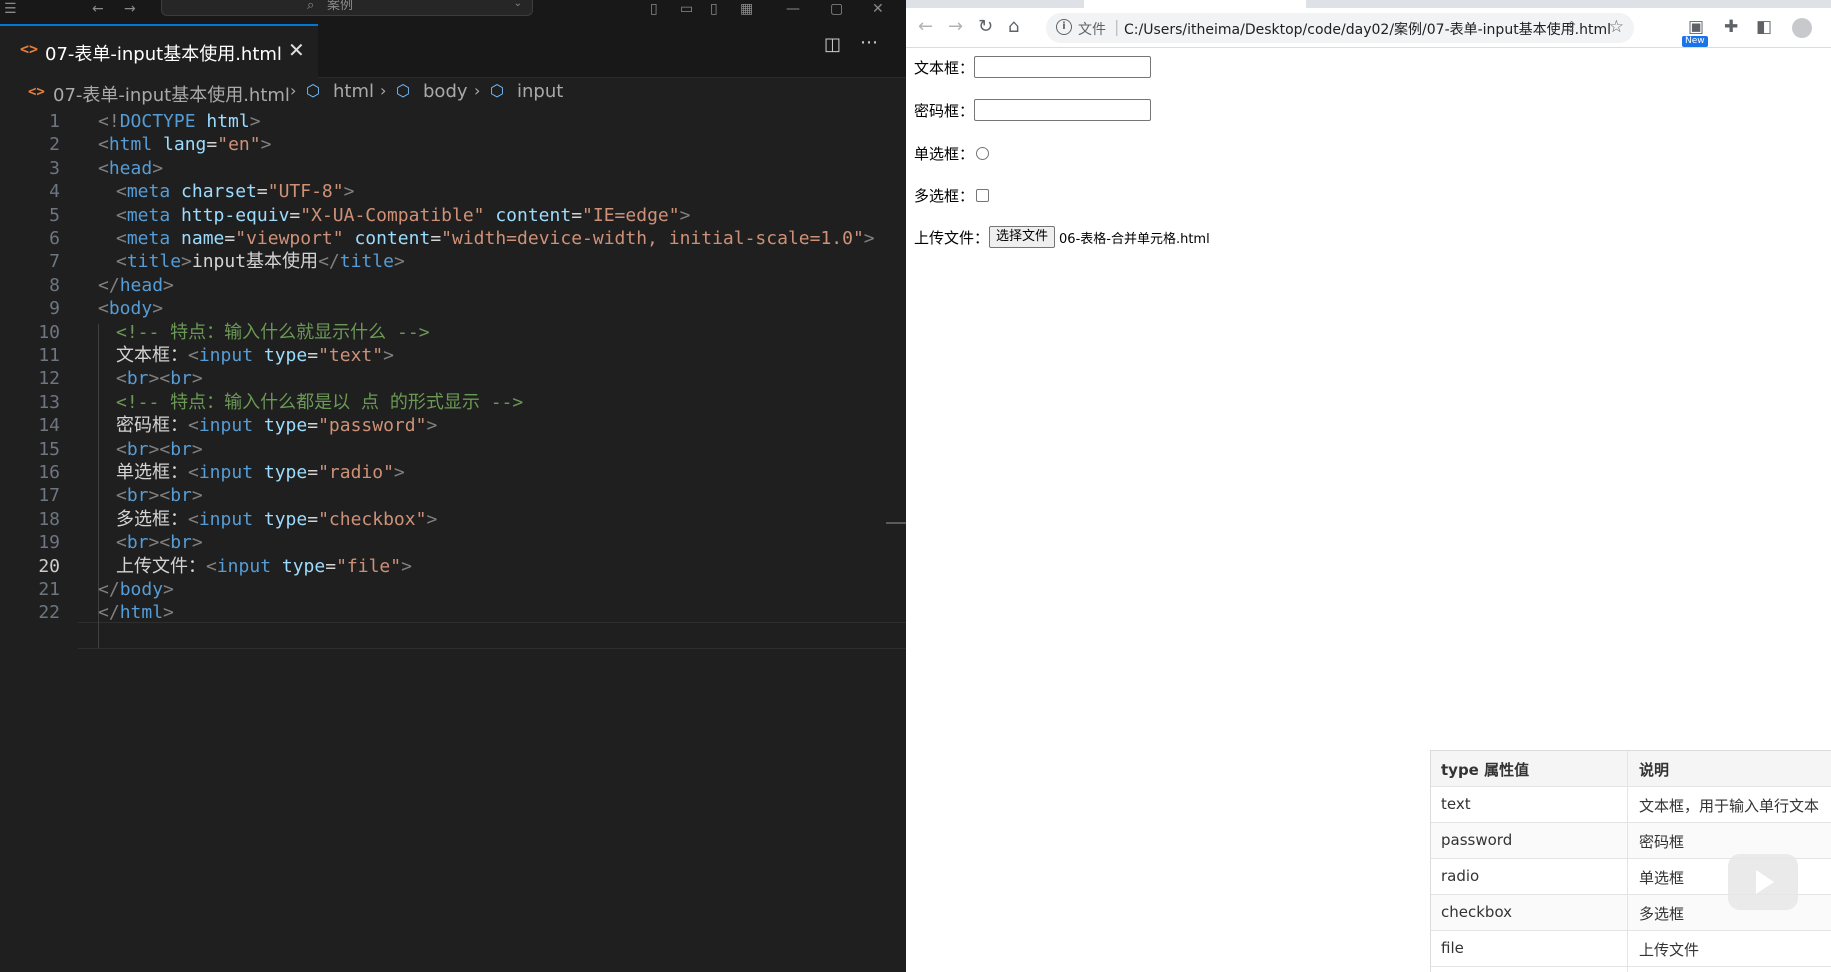 This screenshot has width=1831, height=972. I want to click on radio-input, so click(983, 153).